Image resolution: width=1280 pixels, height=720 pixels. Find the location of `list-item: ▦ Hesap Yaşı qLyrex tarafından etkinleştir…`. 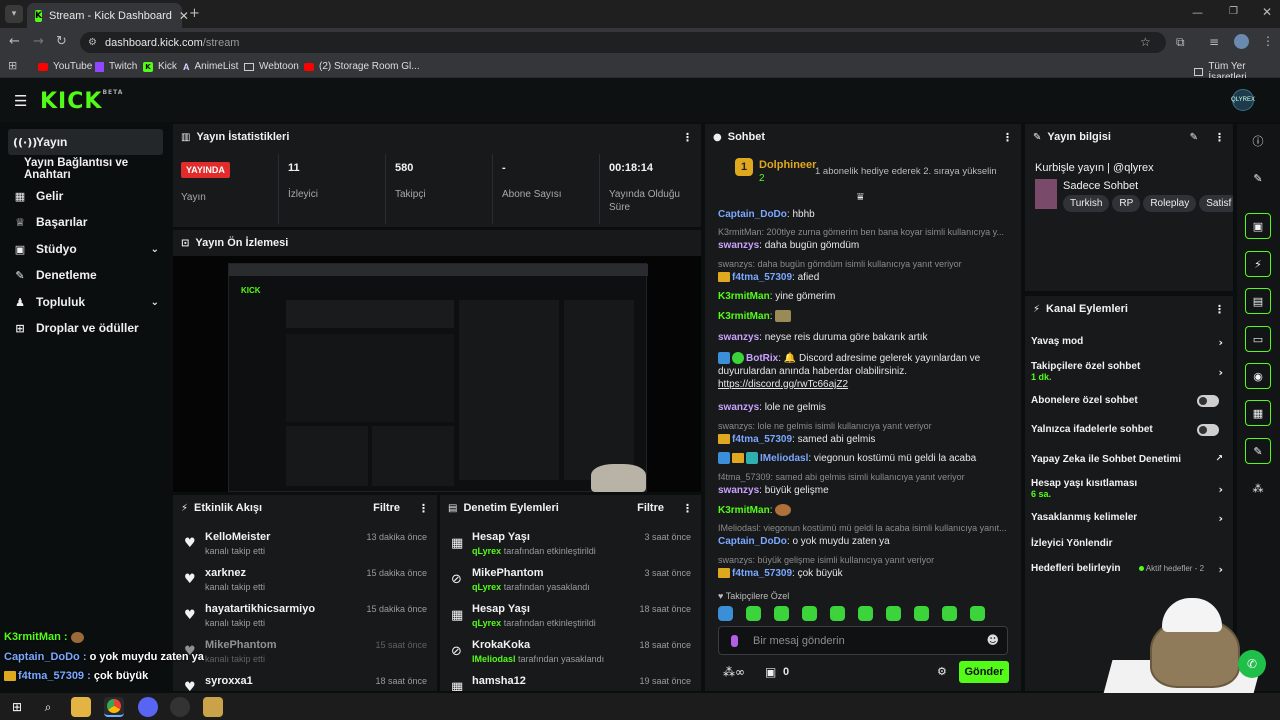

list-item: ▦ Hesap Yaşı qLyrex tarafından etkinleştir… is located at coordinates (570, 617).